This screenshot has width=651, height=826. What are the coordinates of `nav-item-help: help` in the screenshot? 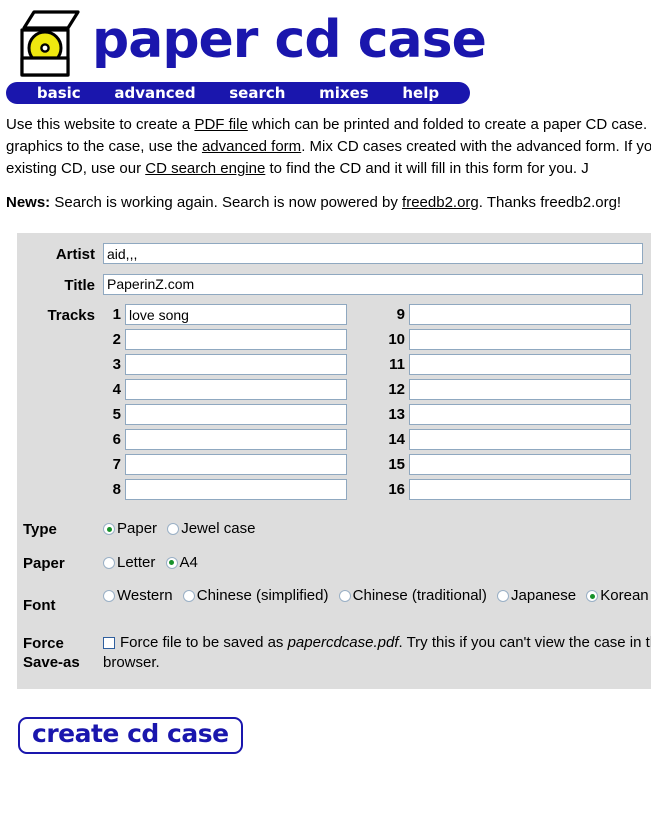 It's located at (420, 93).